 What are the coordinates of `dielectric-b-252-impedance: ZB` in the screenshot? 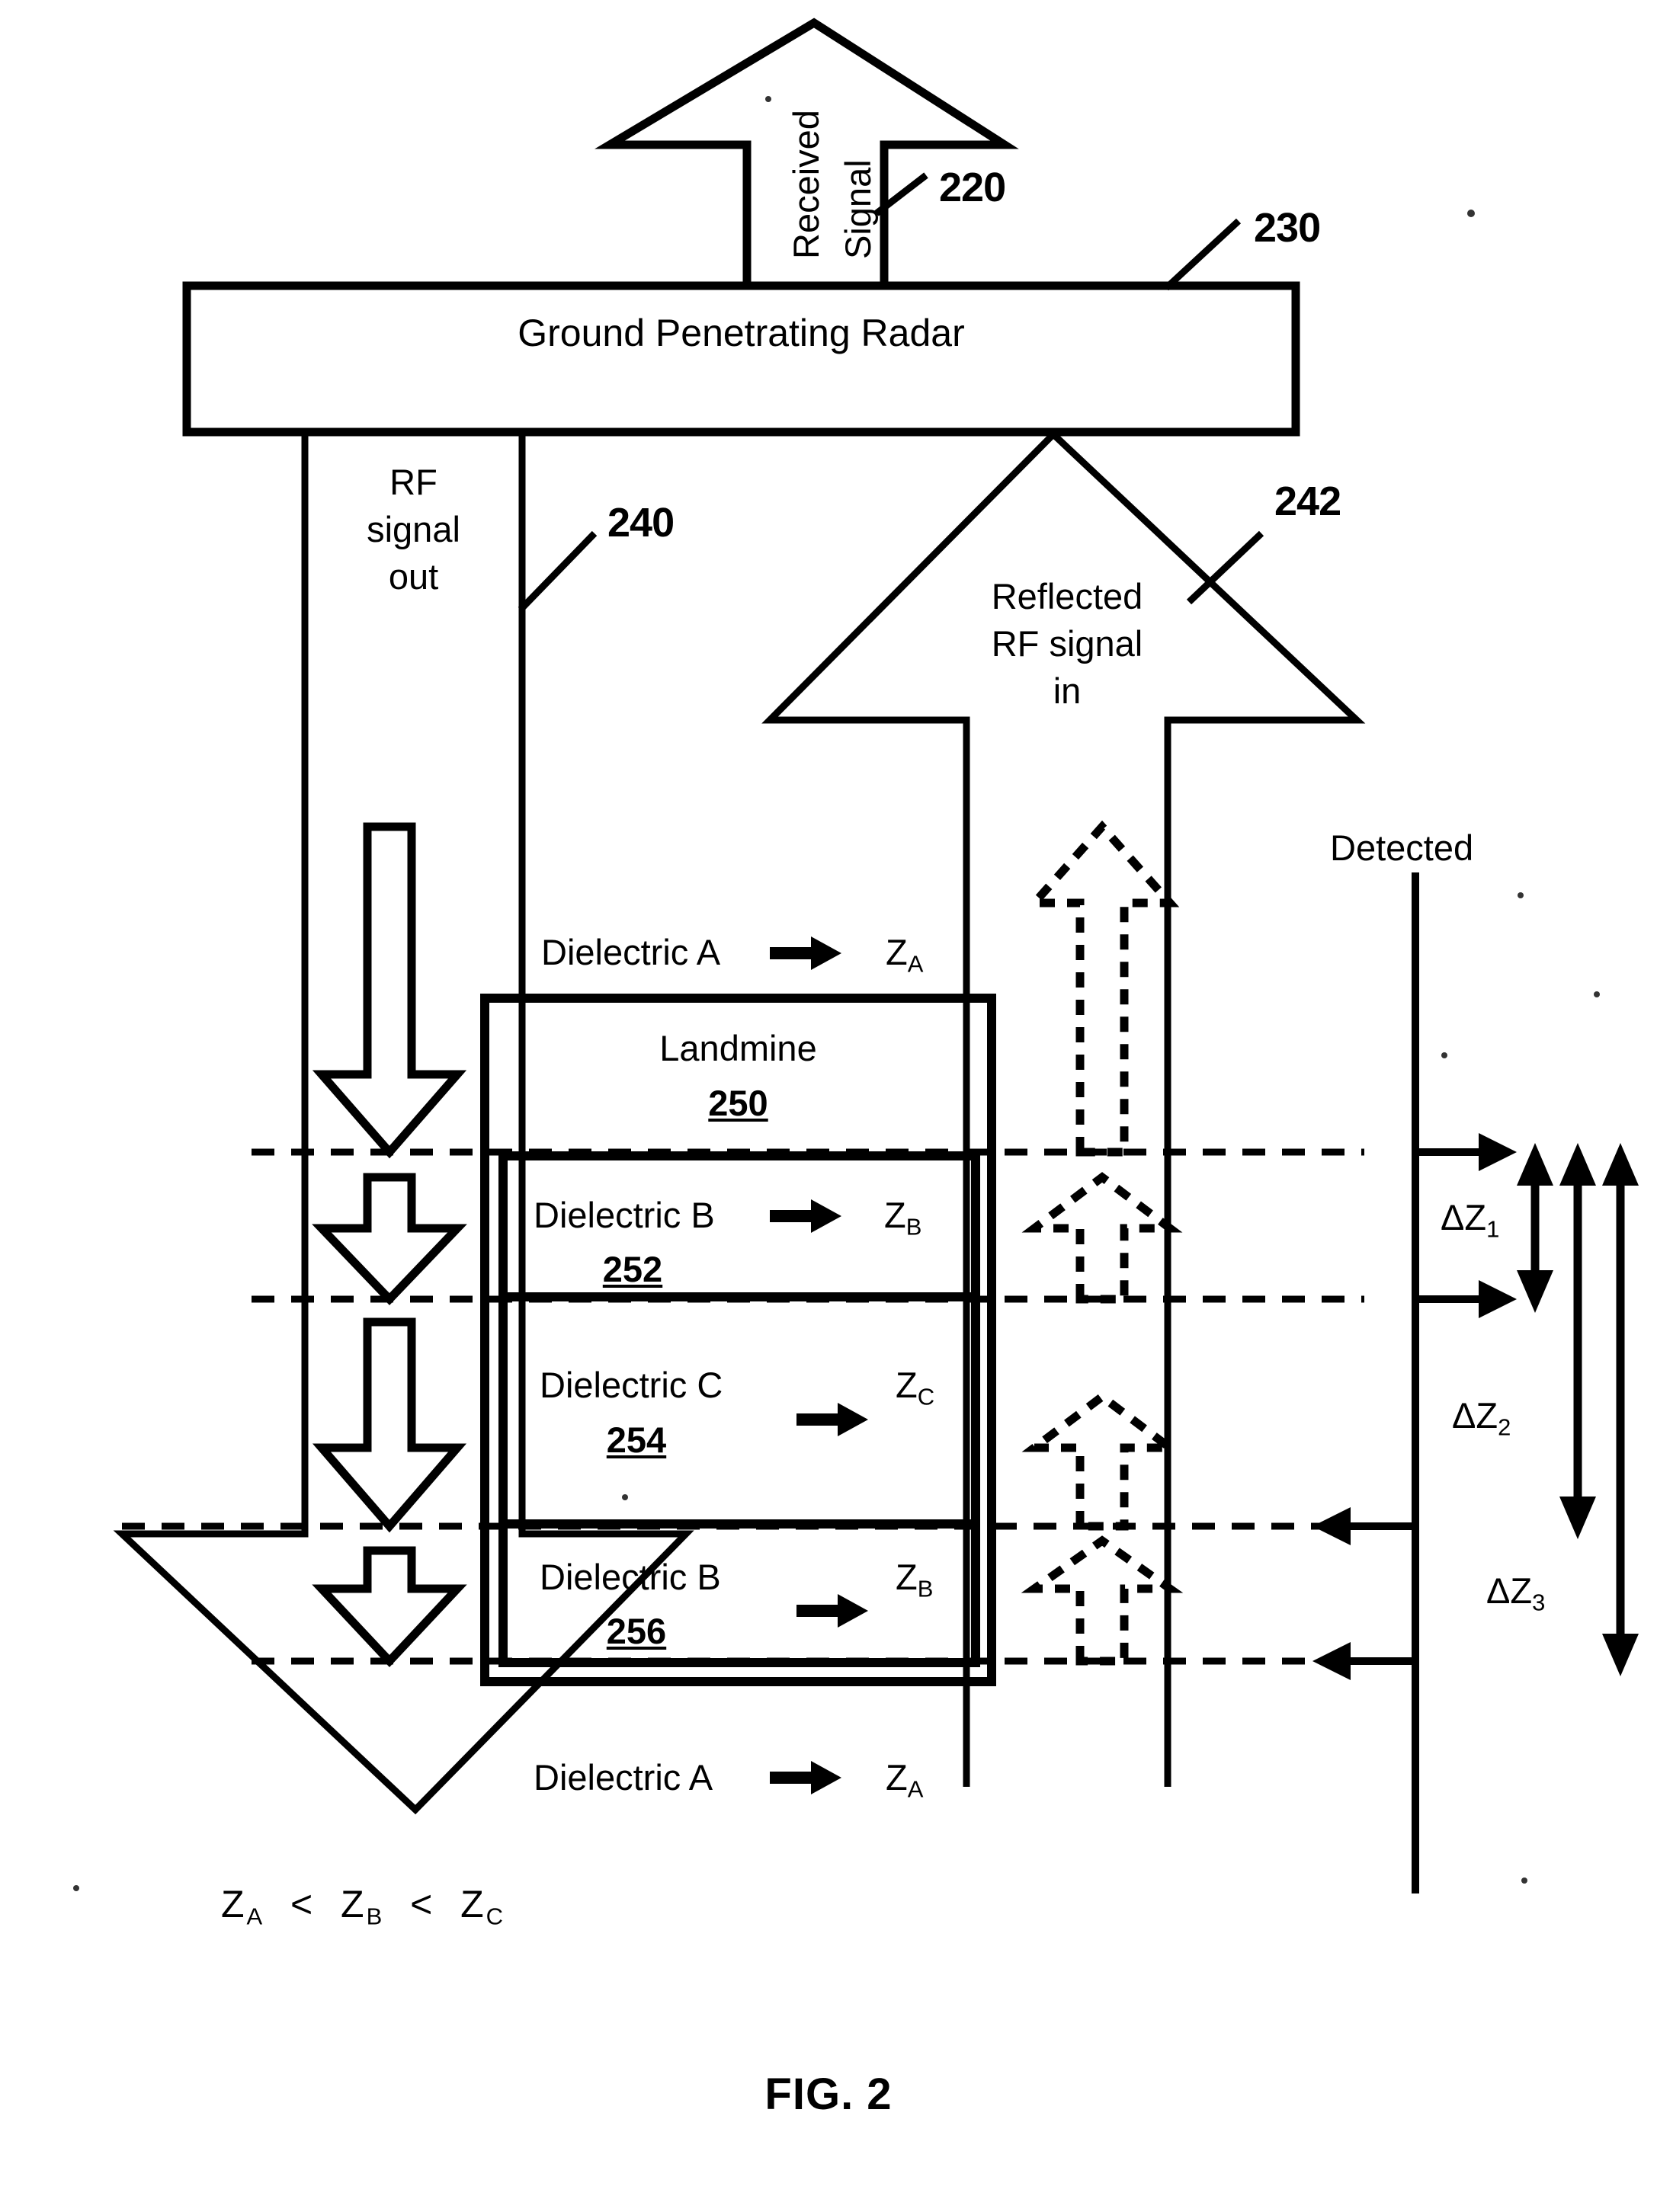 It's located at (903, 1218).